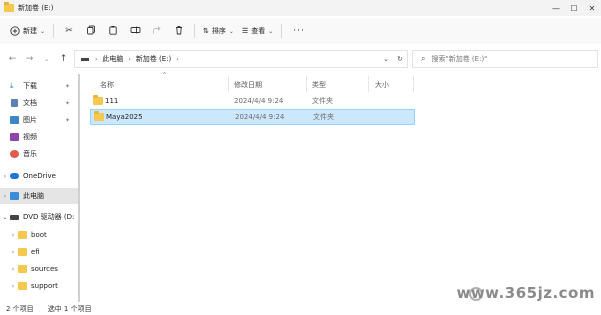 The image size is (601, 315). What do you see at coordinates (30, 120) in the screenshot?
I see `sidebar-item-label: 图片` at bounding box center [30, 120].